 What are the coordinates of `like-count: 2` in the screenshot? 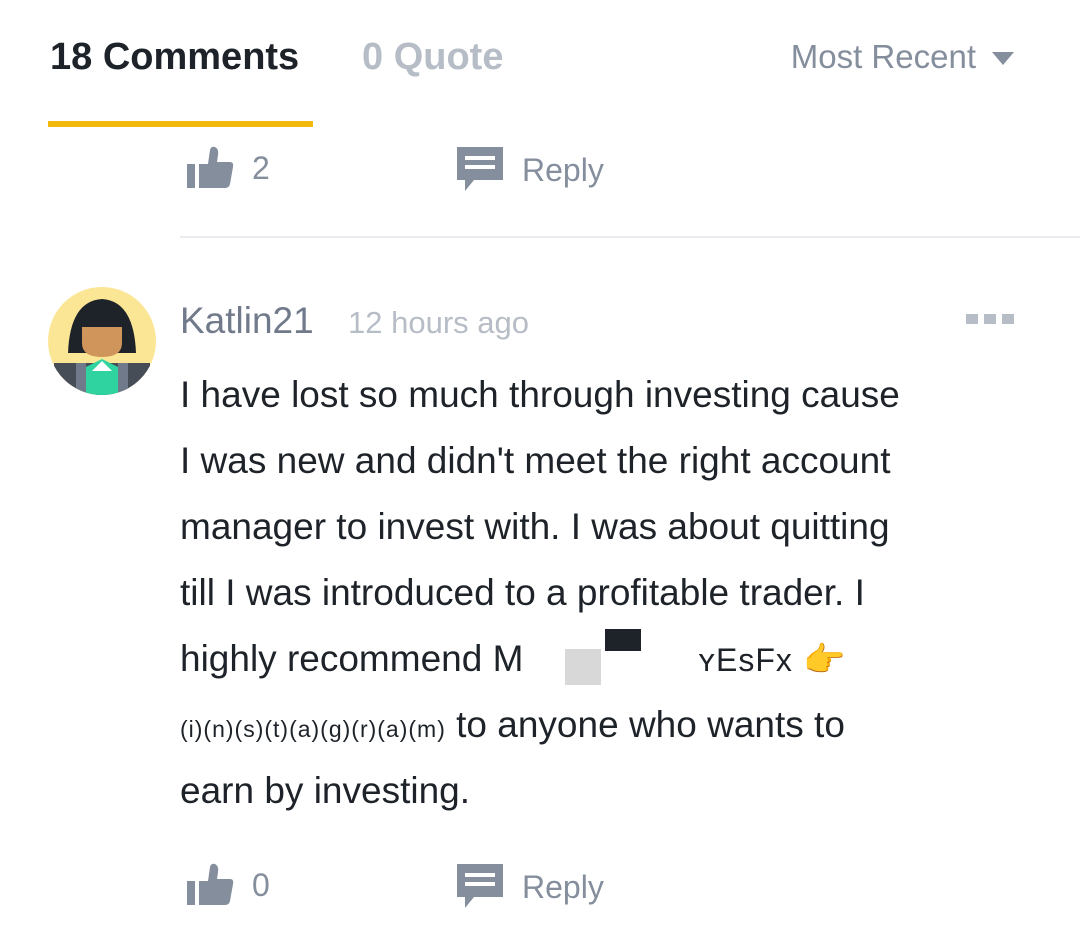 It's located at (261, 167).